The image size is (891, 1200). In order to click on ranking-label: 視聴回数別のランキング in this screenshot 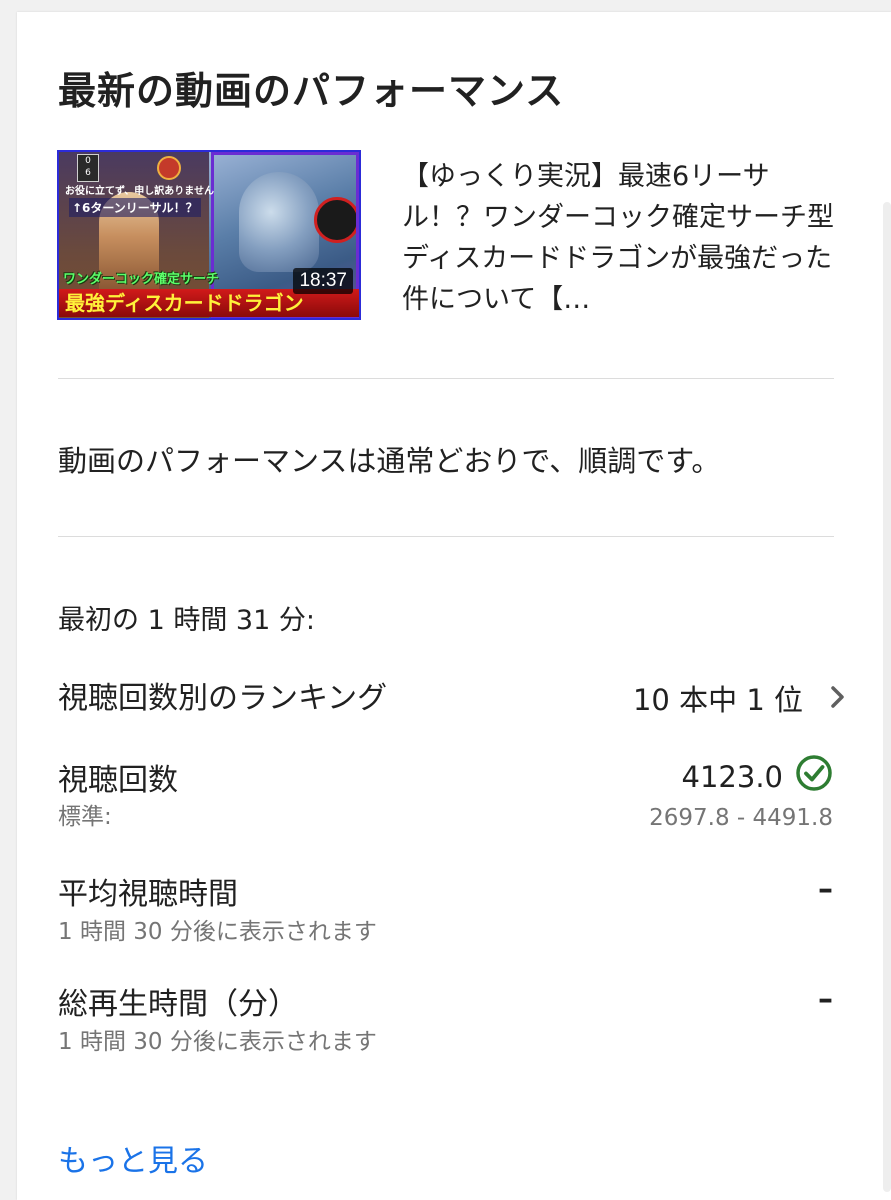, I will do `click(223, 698)`.